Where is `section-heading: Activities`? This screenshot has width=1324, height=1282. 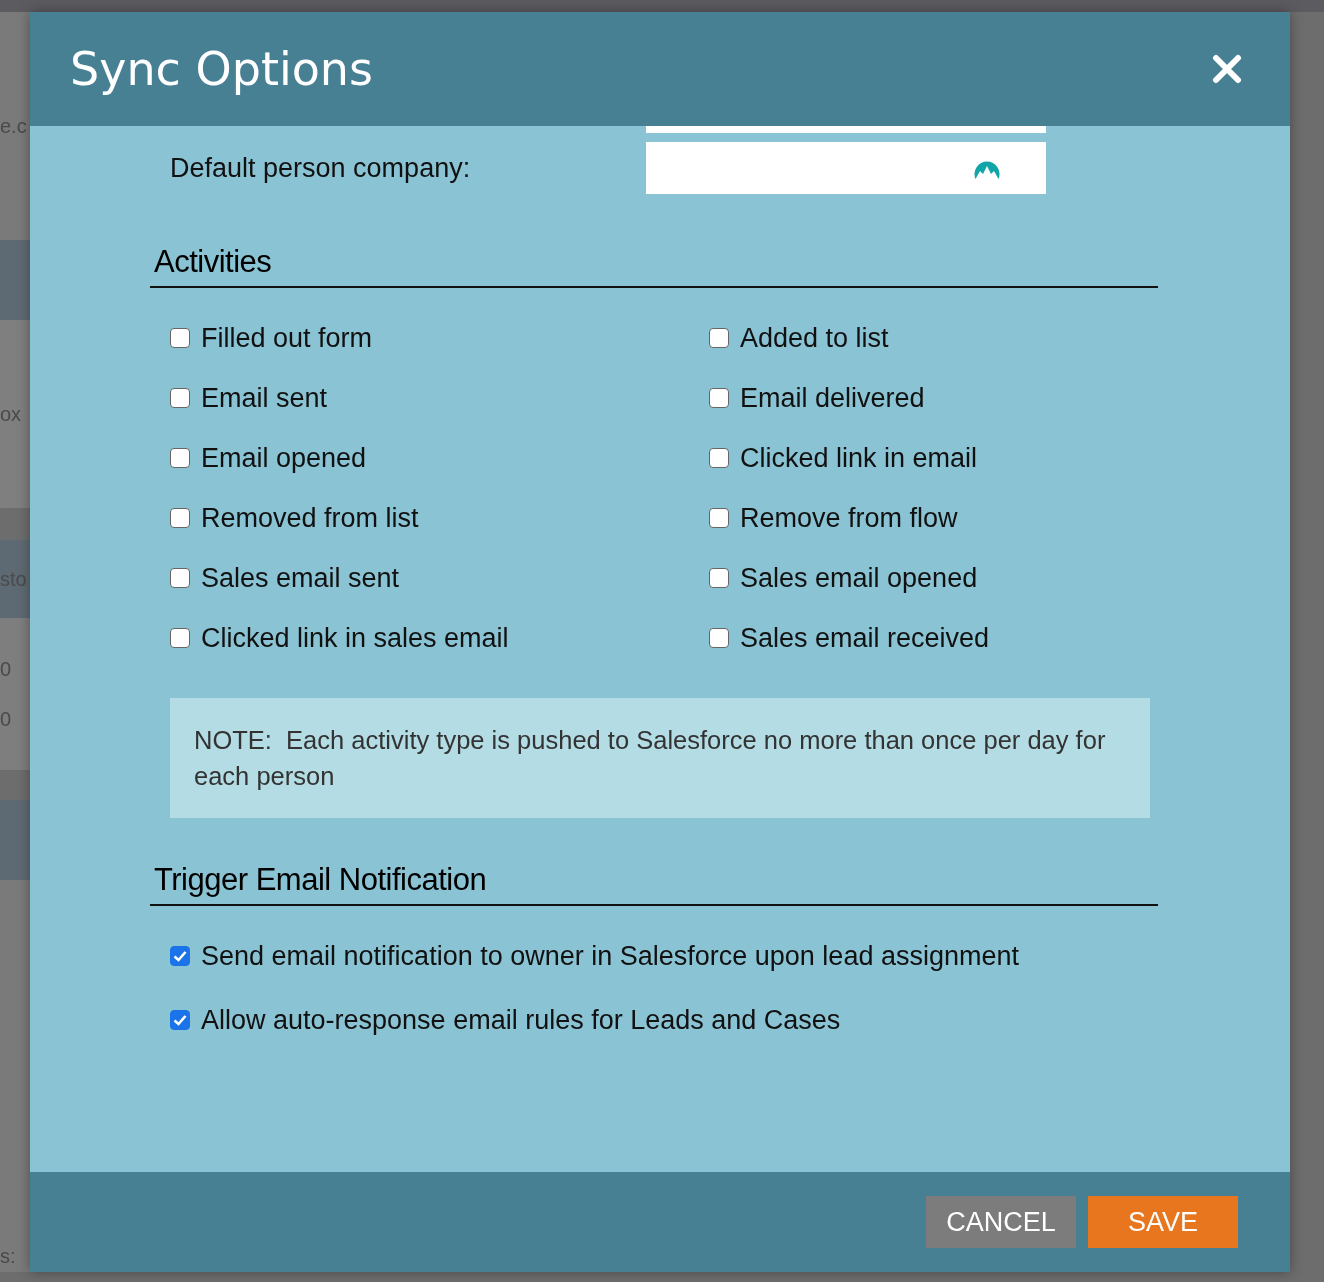 section-heading: Activities is located at coordinates (654, 266).